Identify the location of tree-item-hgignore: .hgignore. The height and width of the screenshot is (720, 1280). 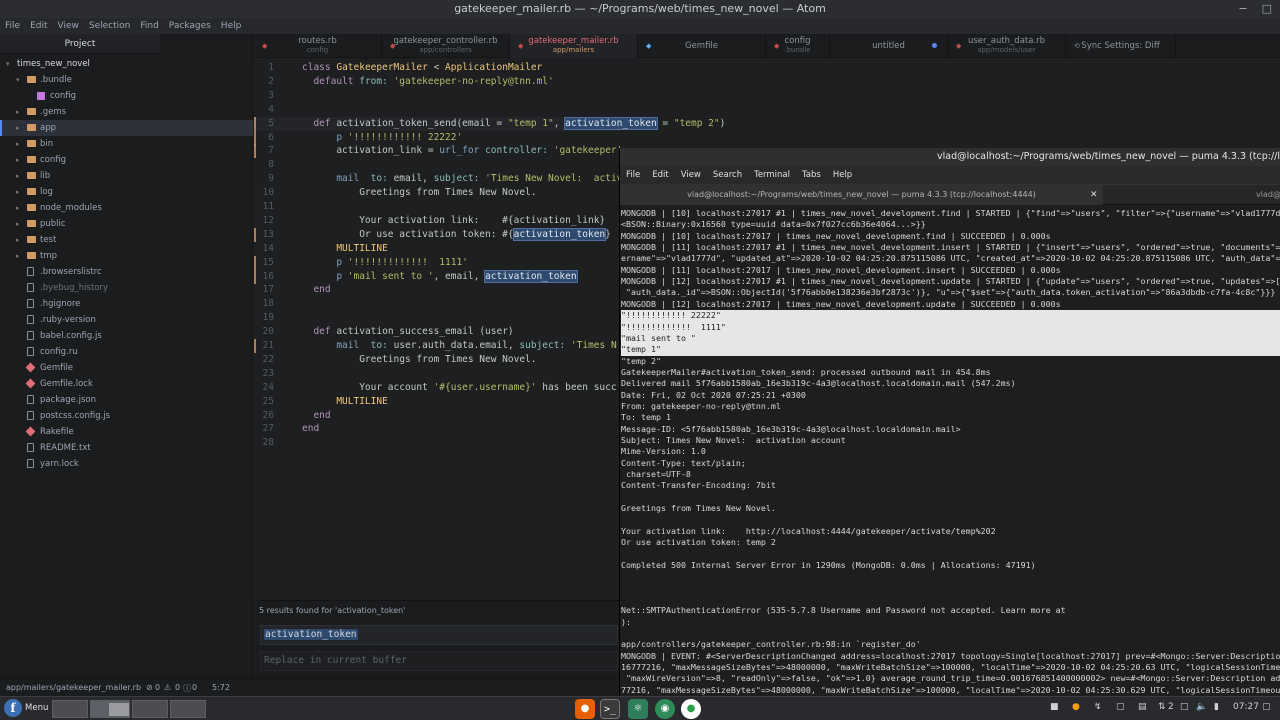
(126, 304).